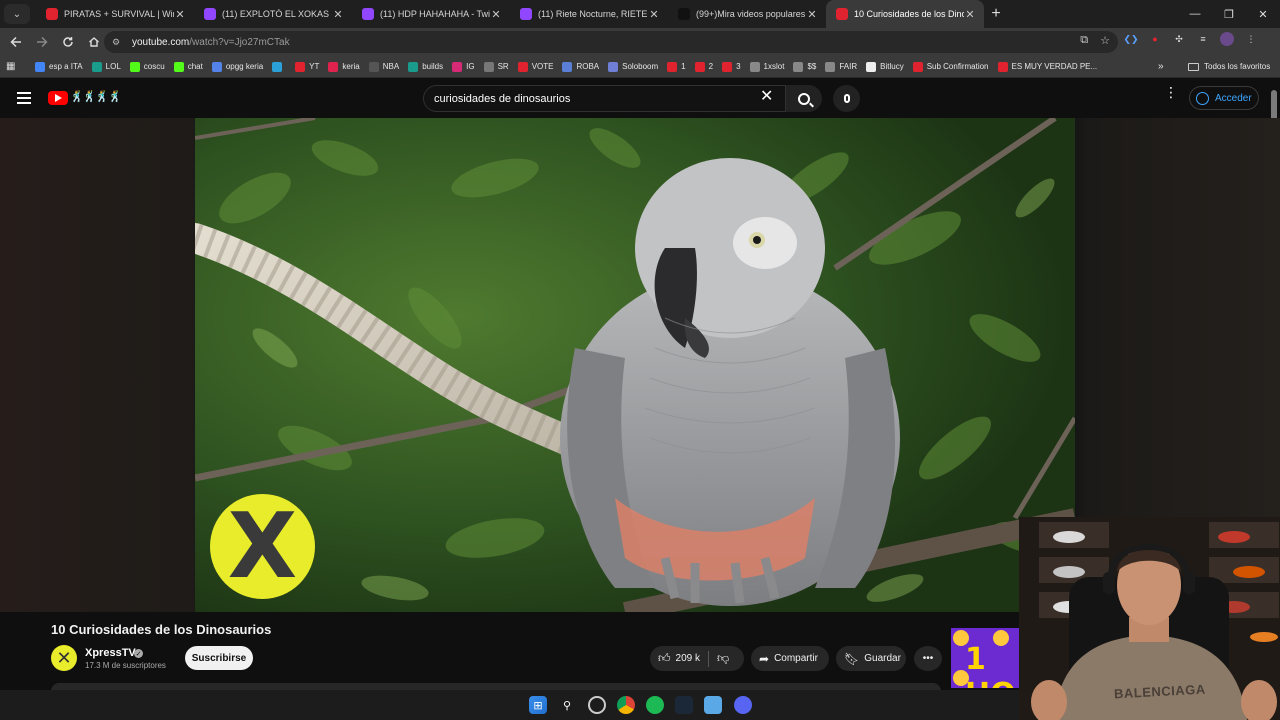  Describe the element at coordinates (106, 66) in the screenshot. I see `bookmark-item: LOL` at that location.